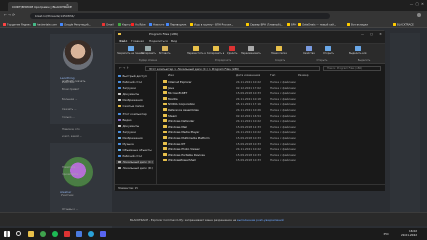  What do you see at coordinates (158, 41) in the screenshot?
I see `tab-share: Поделиться` at bounding box center [158, 41].